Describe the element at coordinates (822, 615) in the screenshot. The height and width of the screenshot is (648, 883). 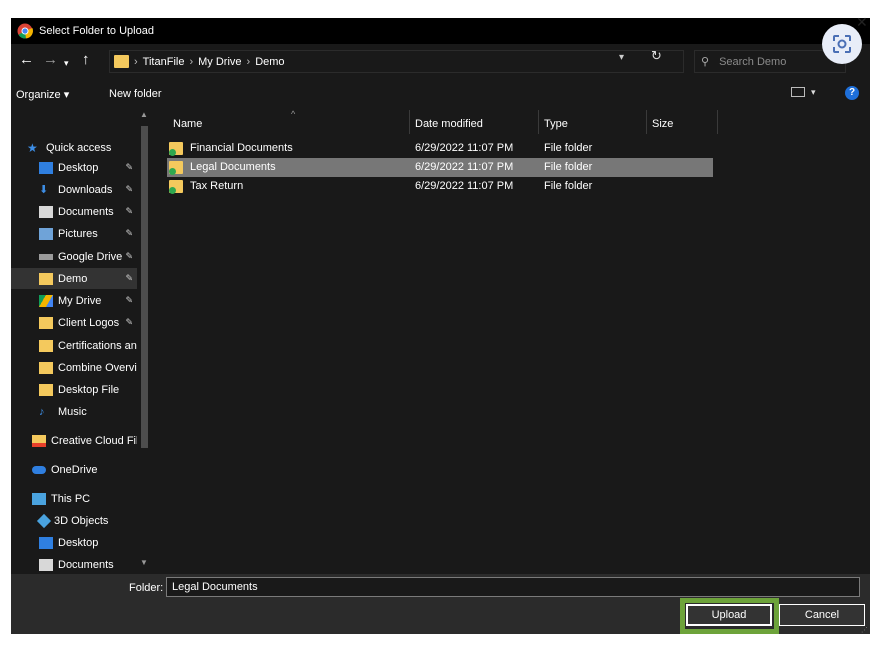
I see `cancel-button: Cancel` at that location.